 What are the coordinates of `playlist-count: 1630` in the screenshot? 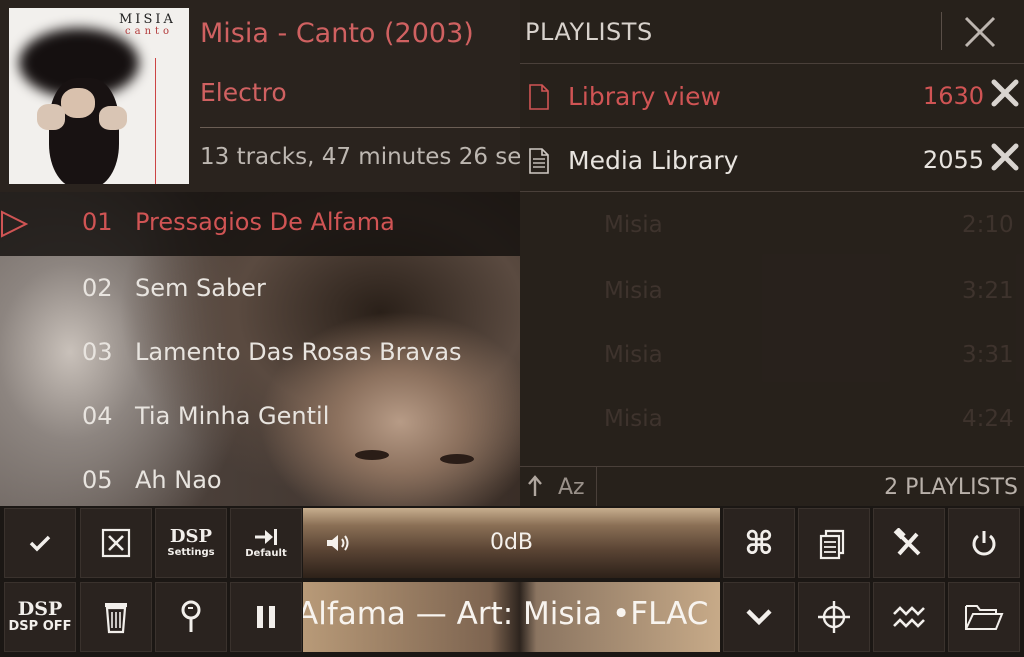 It's located at (953, 96).